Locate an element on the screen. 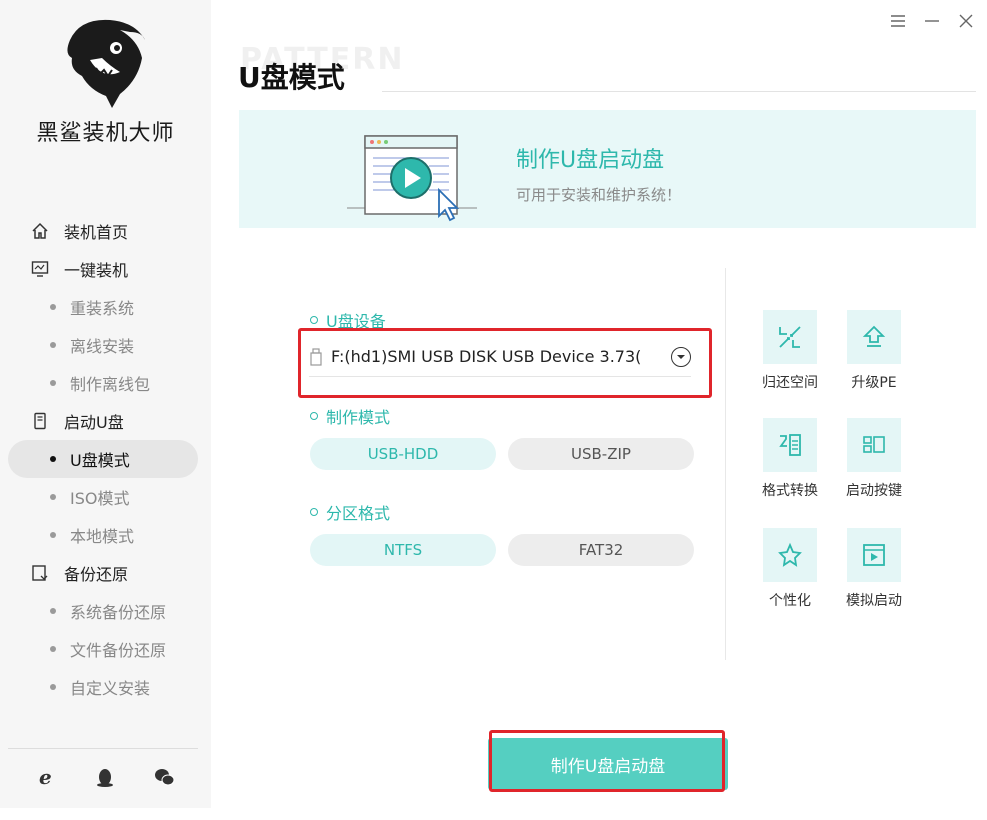  banner-title: 制作U盘启动盘 is located at coordinates (590, 160).